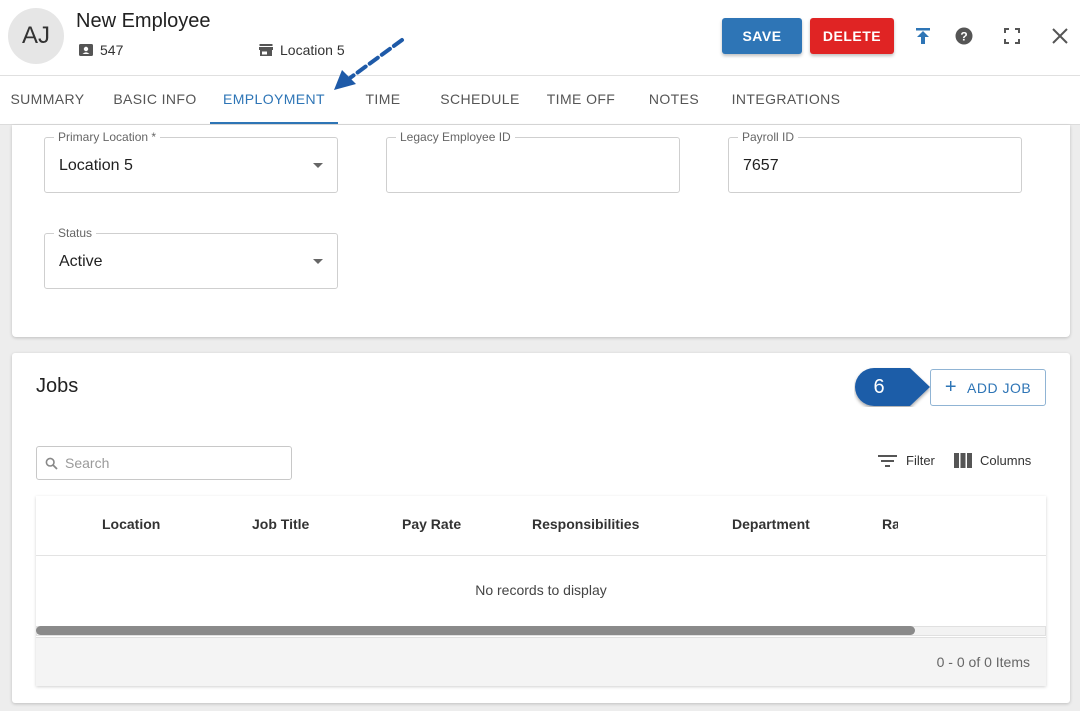 This screenshot has width=1080, height=711. Describe the element at coordinates (274, 100) in the screenshot. I see `tab-employment: EMPLOYMENT` at that location.